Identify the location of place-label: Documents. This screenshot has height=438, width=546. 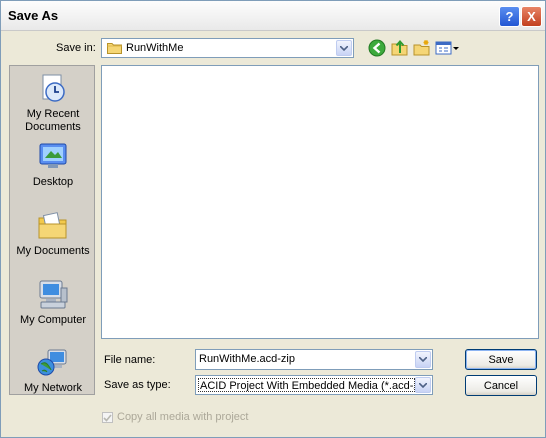
(53, 127).